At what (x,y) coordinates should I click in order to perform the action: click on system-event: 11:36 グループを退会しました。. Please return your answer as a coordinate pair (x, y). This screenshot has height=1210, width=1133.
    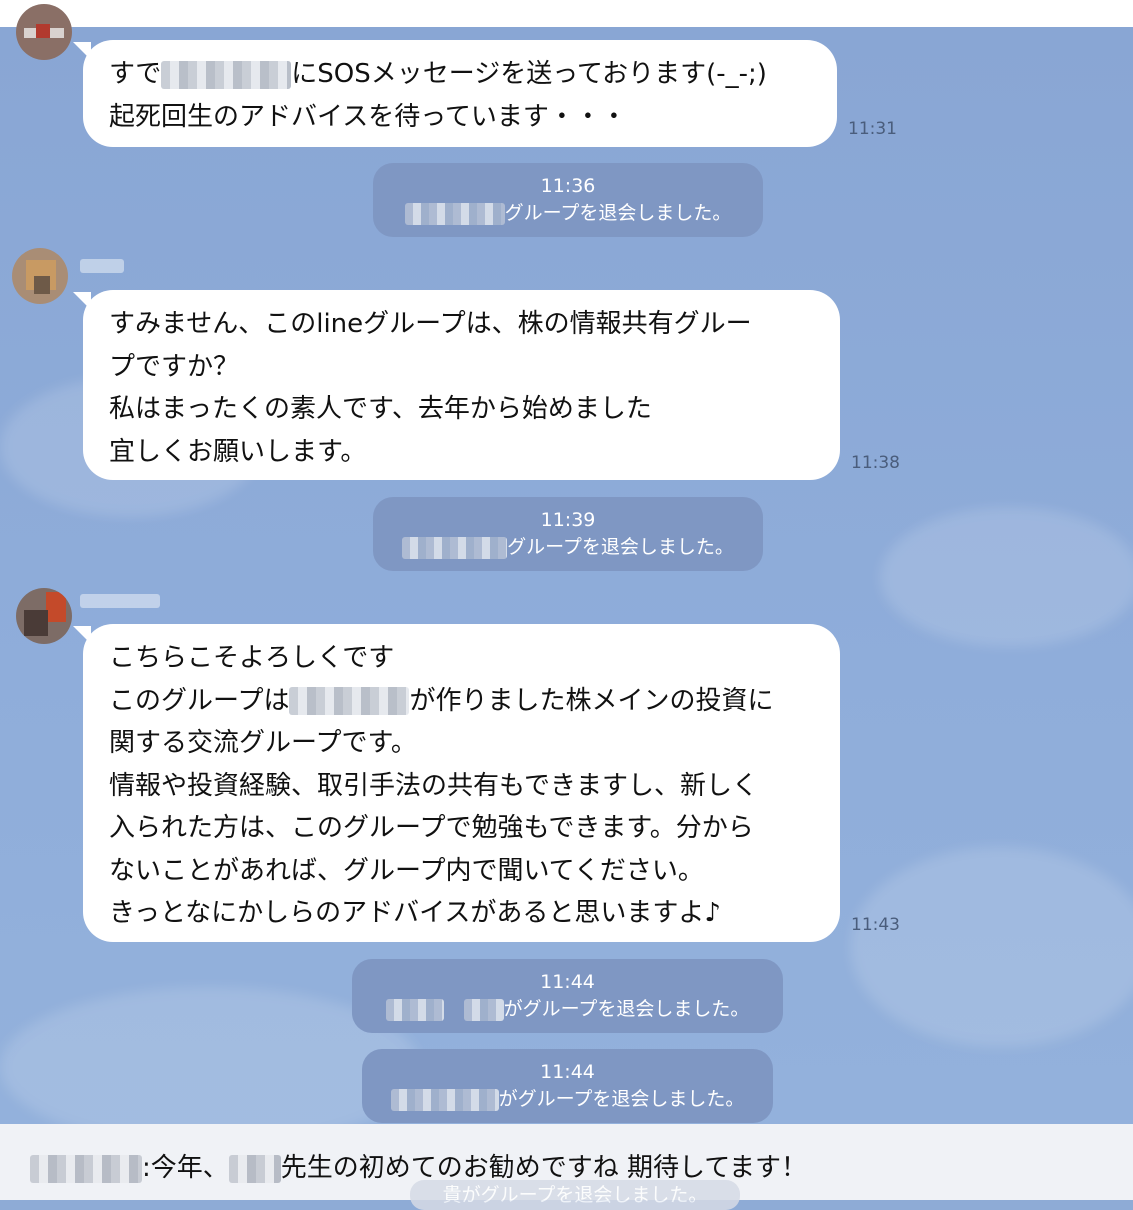
    Looking at the image, I should click on (568, 200).